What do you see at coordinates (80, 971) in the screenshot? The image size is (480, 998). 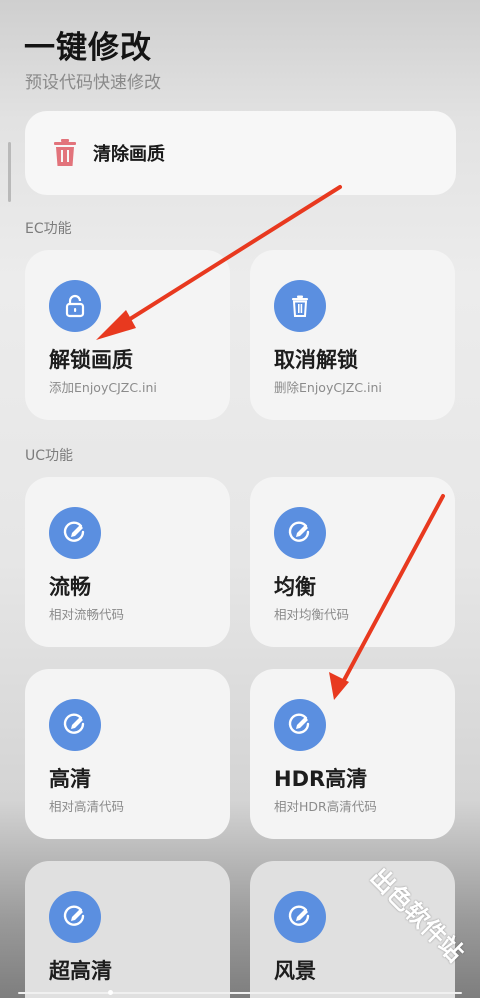 I see `card-title: 超高清` at bounding box center [80, 971].